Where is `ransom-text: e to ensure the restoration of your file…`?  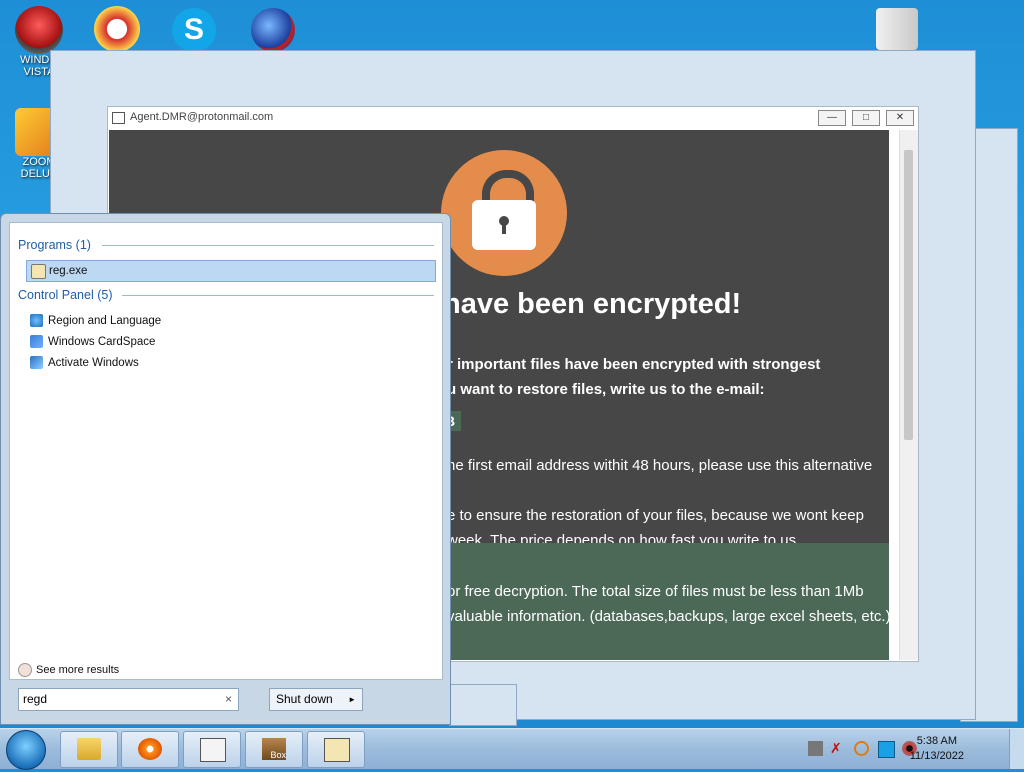
ransom-text: e to ensure the restoration of your file… is located at coordinates (655, 515).